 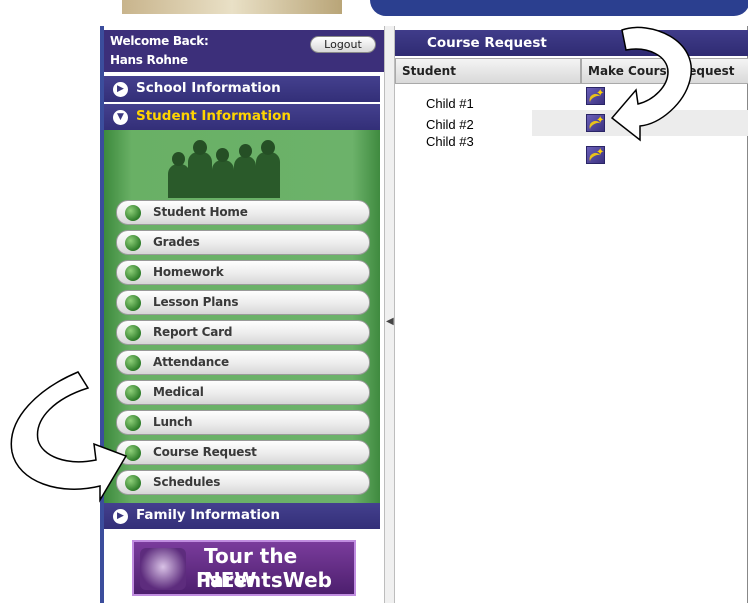 What do you see at coordinates (571, 150) in the screenshot?
I see `table-row: Child #3 ✦` at bounding box center [571, 150].